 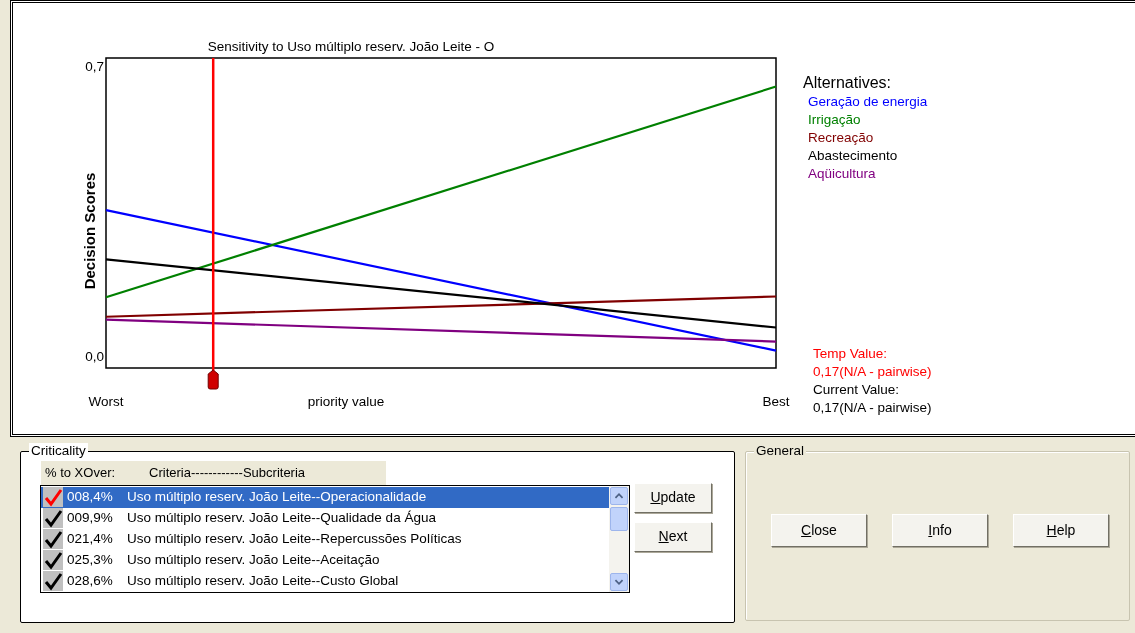 What do you see at coordinates (673, 536) in the screenshot?
I see `next-button: Next` at bounding box center [673, 536].